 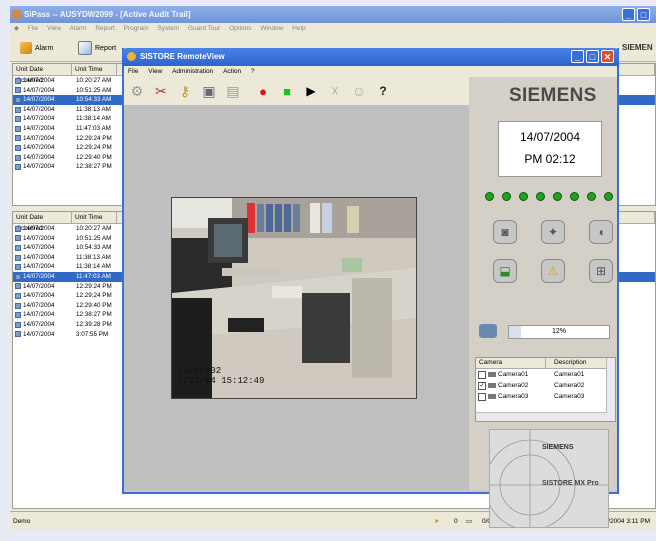 What do you see at coordinates (54, 28) in the screenshot?
I see `menu-view: View` at bounding box center [54, 28].